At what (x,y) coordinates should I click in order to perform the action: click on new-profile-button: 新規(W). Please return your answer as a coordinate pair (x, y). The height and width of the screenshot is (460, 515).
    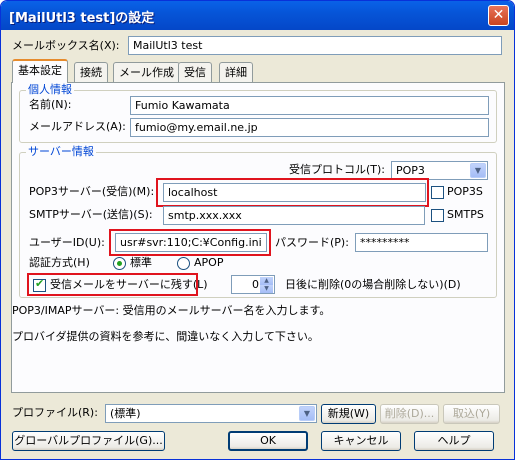
    Looking at the image, I should click on (348, 414).